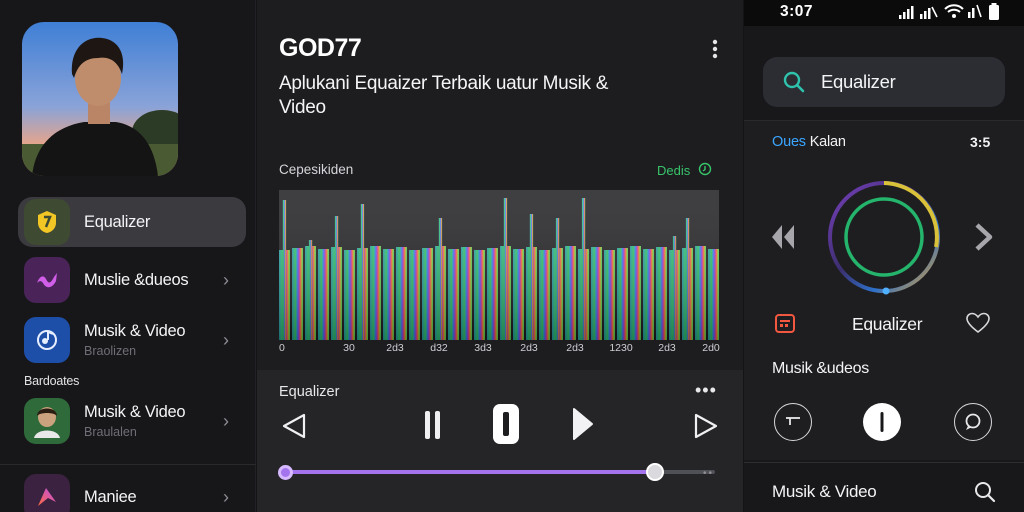  I want to click on app-logo-icon, so click(47, 493).